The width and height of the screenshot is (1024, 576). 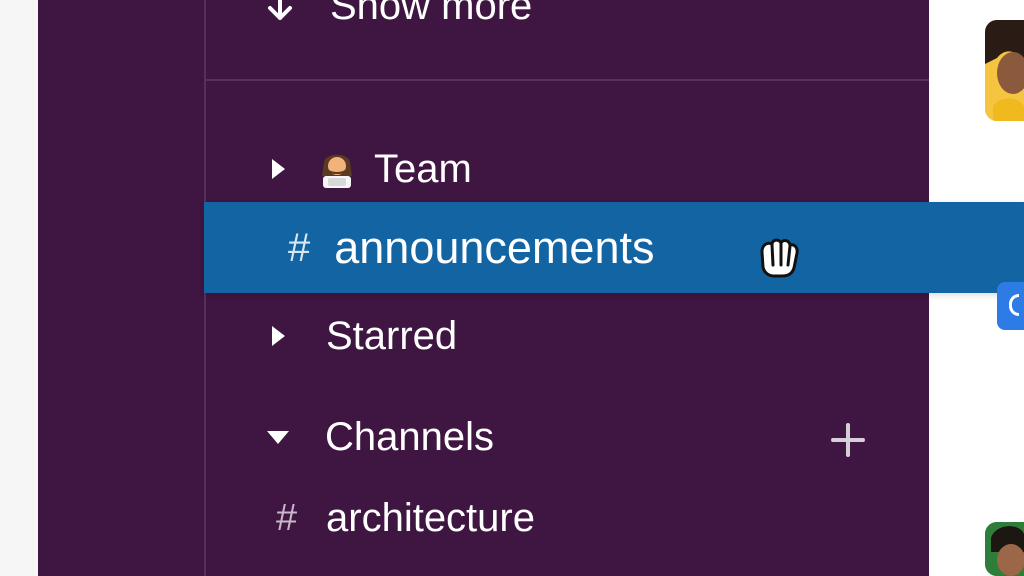 I want to click on caret-down-icon, so click(x=278, y=437).